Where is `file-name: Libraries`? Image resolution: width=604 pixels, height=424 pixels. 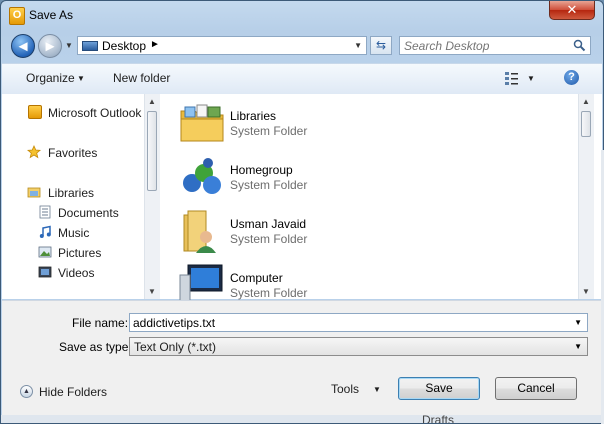 file-name: Libraries is located at coordinates (253, 116).